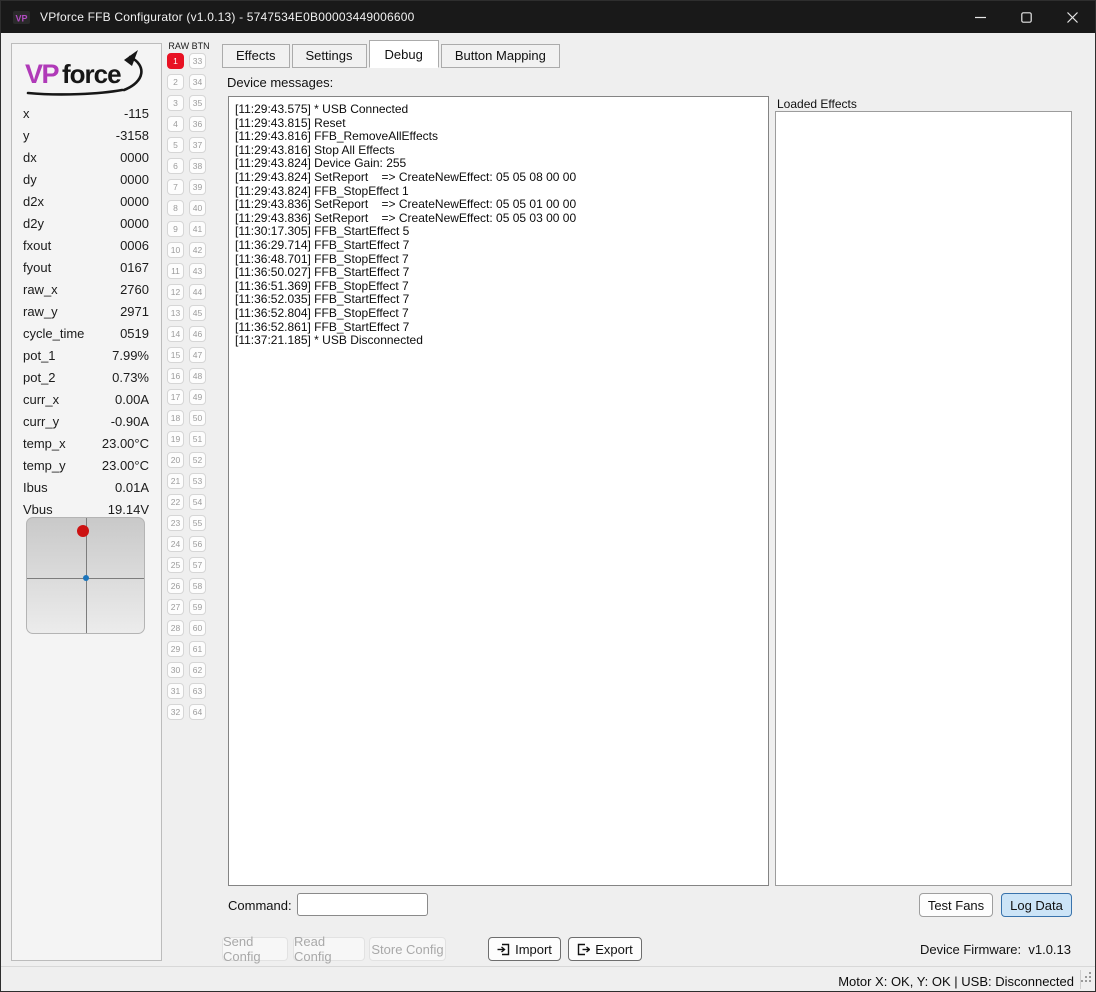 The image size is (1096, 992). Describe the element at coordinates (175, 355) in the screenshot. I see `raw-button-15: 15` at that location.